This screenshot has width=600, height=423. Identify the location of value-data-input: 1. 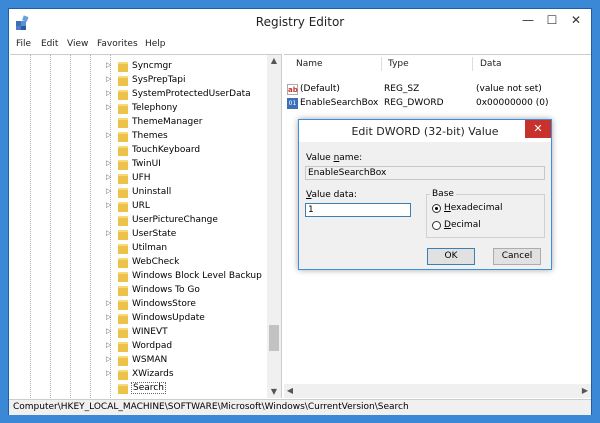
(358, 210).